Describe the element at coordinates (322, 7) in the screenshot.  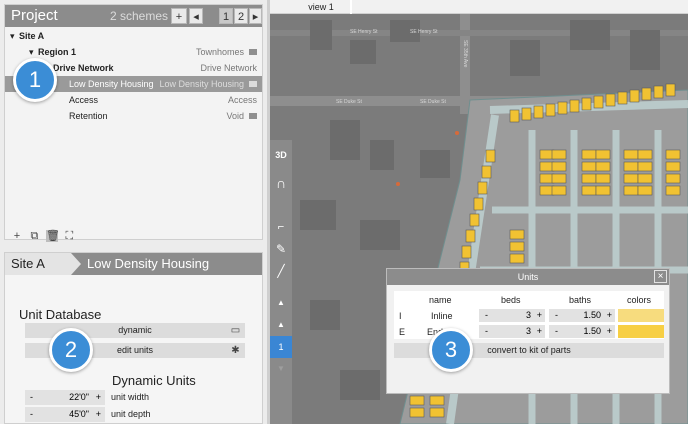
I see `tab-view-1: view 1` at that location.